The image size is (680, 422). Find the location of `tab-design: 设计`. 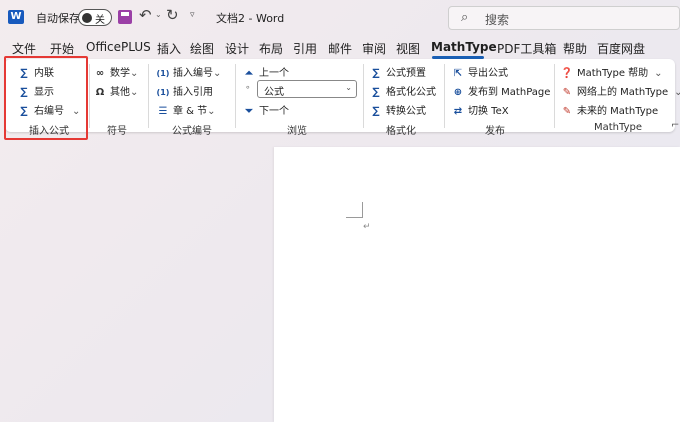

tab-design: 设计 is located at coordinates (237, 48).